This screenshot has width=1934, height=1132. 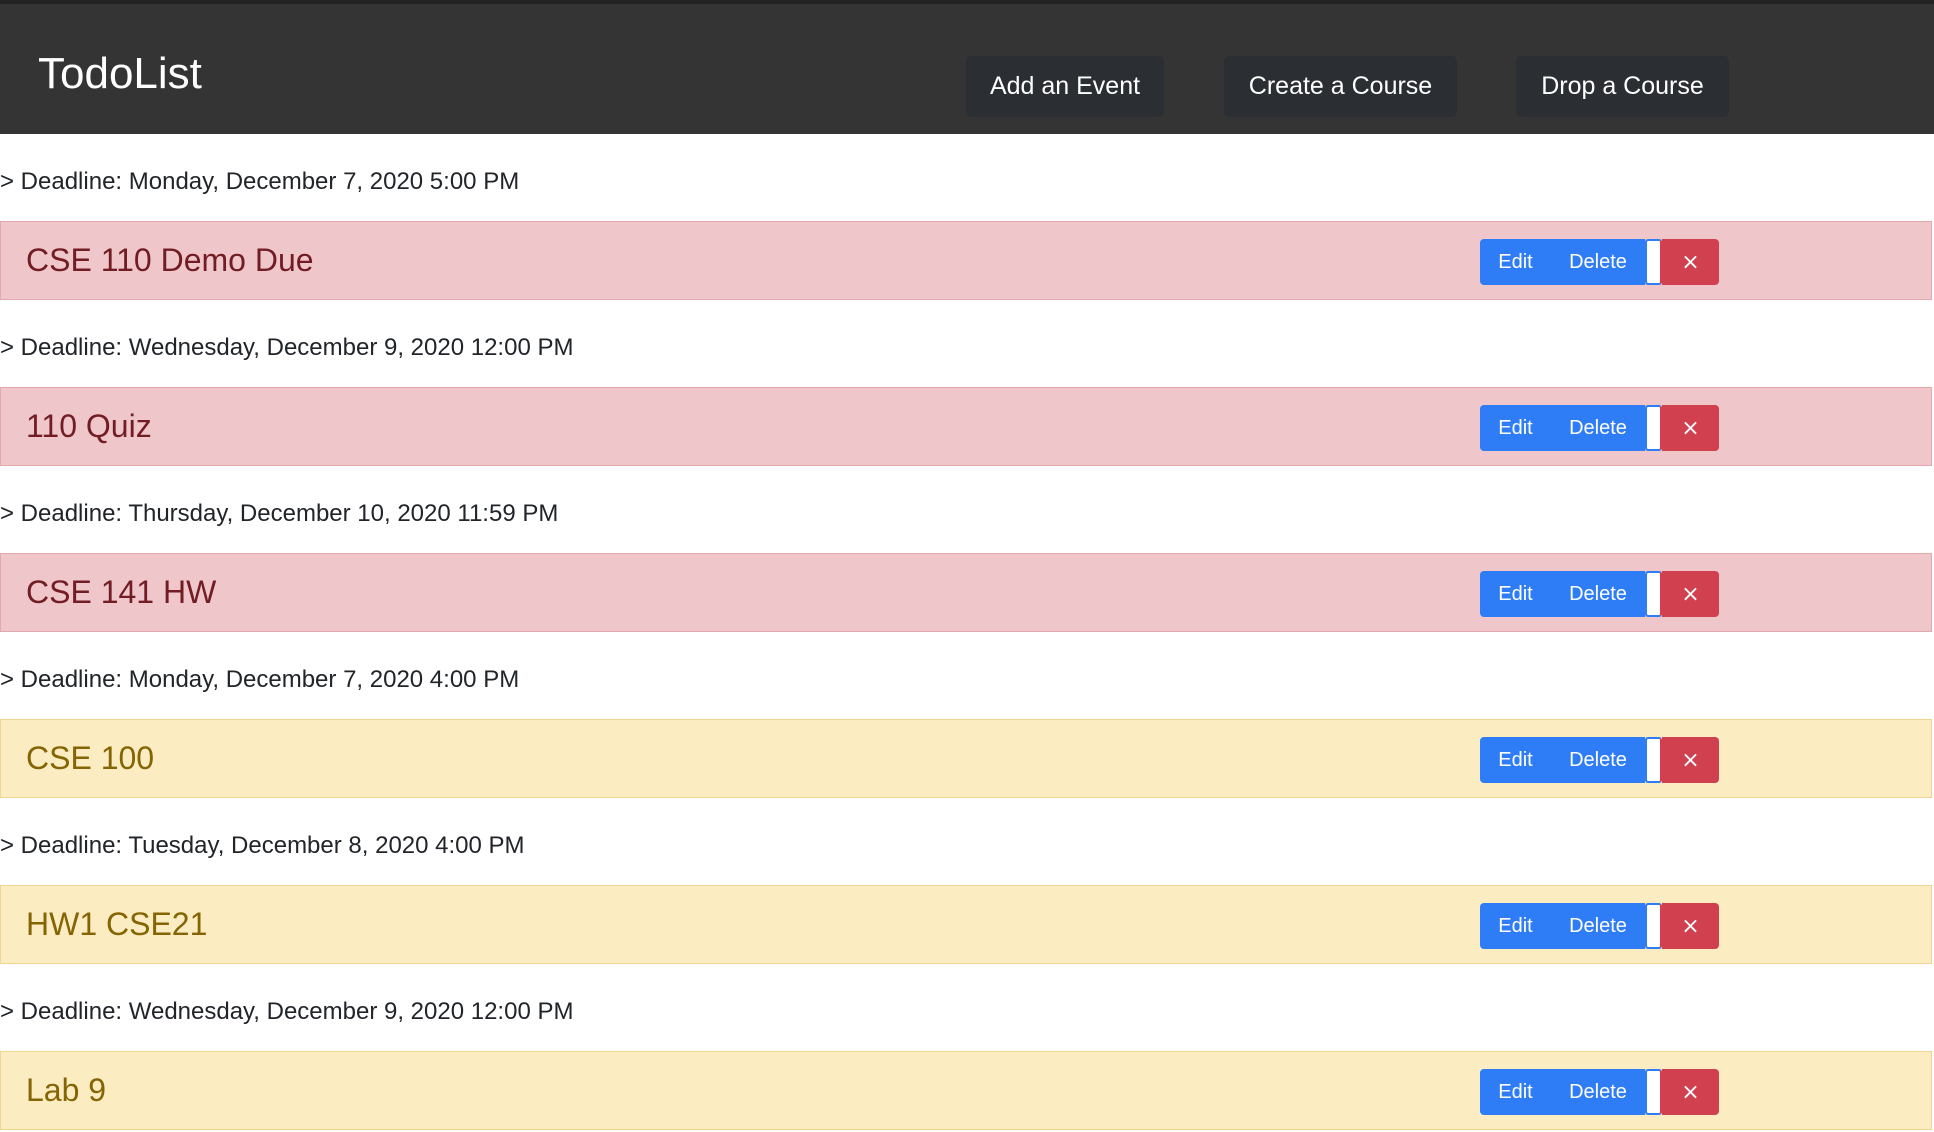 What do you see at coordinates (89, 426) in the screenshot?
I see `event-title: 110 Quiz` at bounding box center [89, 426].